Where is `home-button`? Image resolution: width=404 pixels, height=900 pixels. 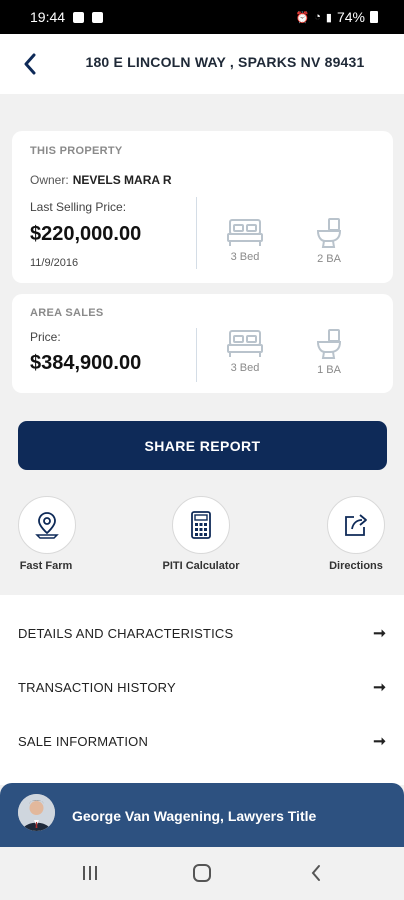 home-button is located at coordinates (202, 873).